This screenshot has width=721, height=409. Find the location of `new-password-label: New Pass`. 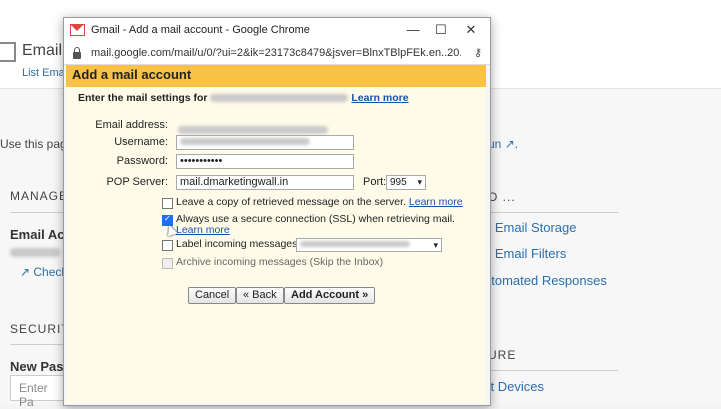

new-password-label: New Pass is located at coordinates (40, 366).